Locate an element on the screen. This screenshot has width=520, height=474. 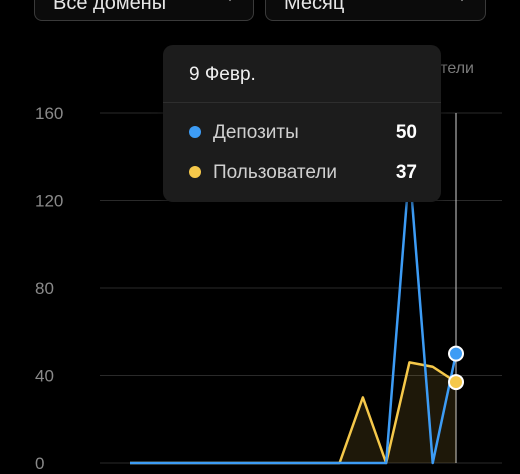
y-tick-label: 120 is located at coordinates (49, 201).